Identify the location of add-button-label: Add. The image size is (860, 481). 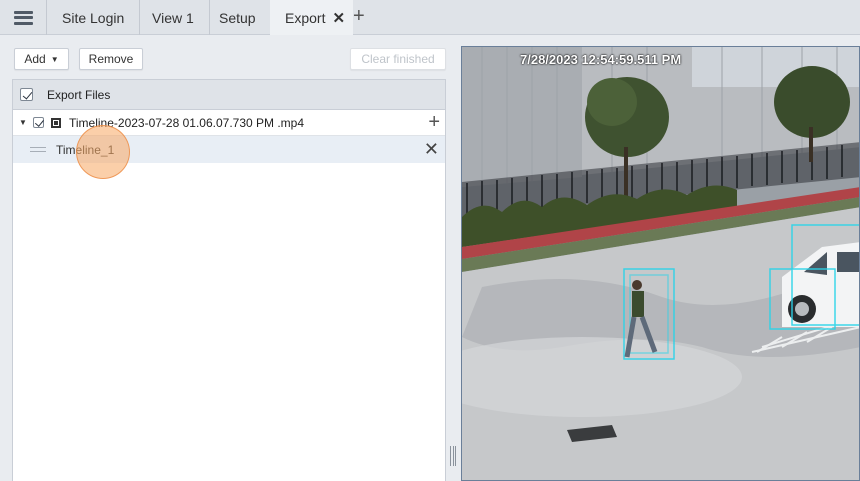
(35, 59).